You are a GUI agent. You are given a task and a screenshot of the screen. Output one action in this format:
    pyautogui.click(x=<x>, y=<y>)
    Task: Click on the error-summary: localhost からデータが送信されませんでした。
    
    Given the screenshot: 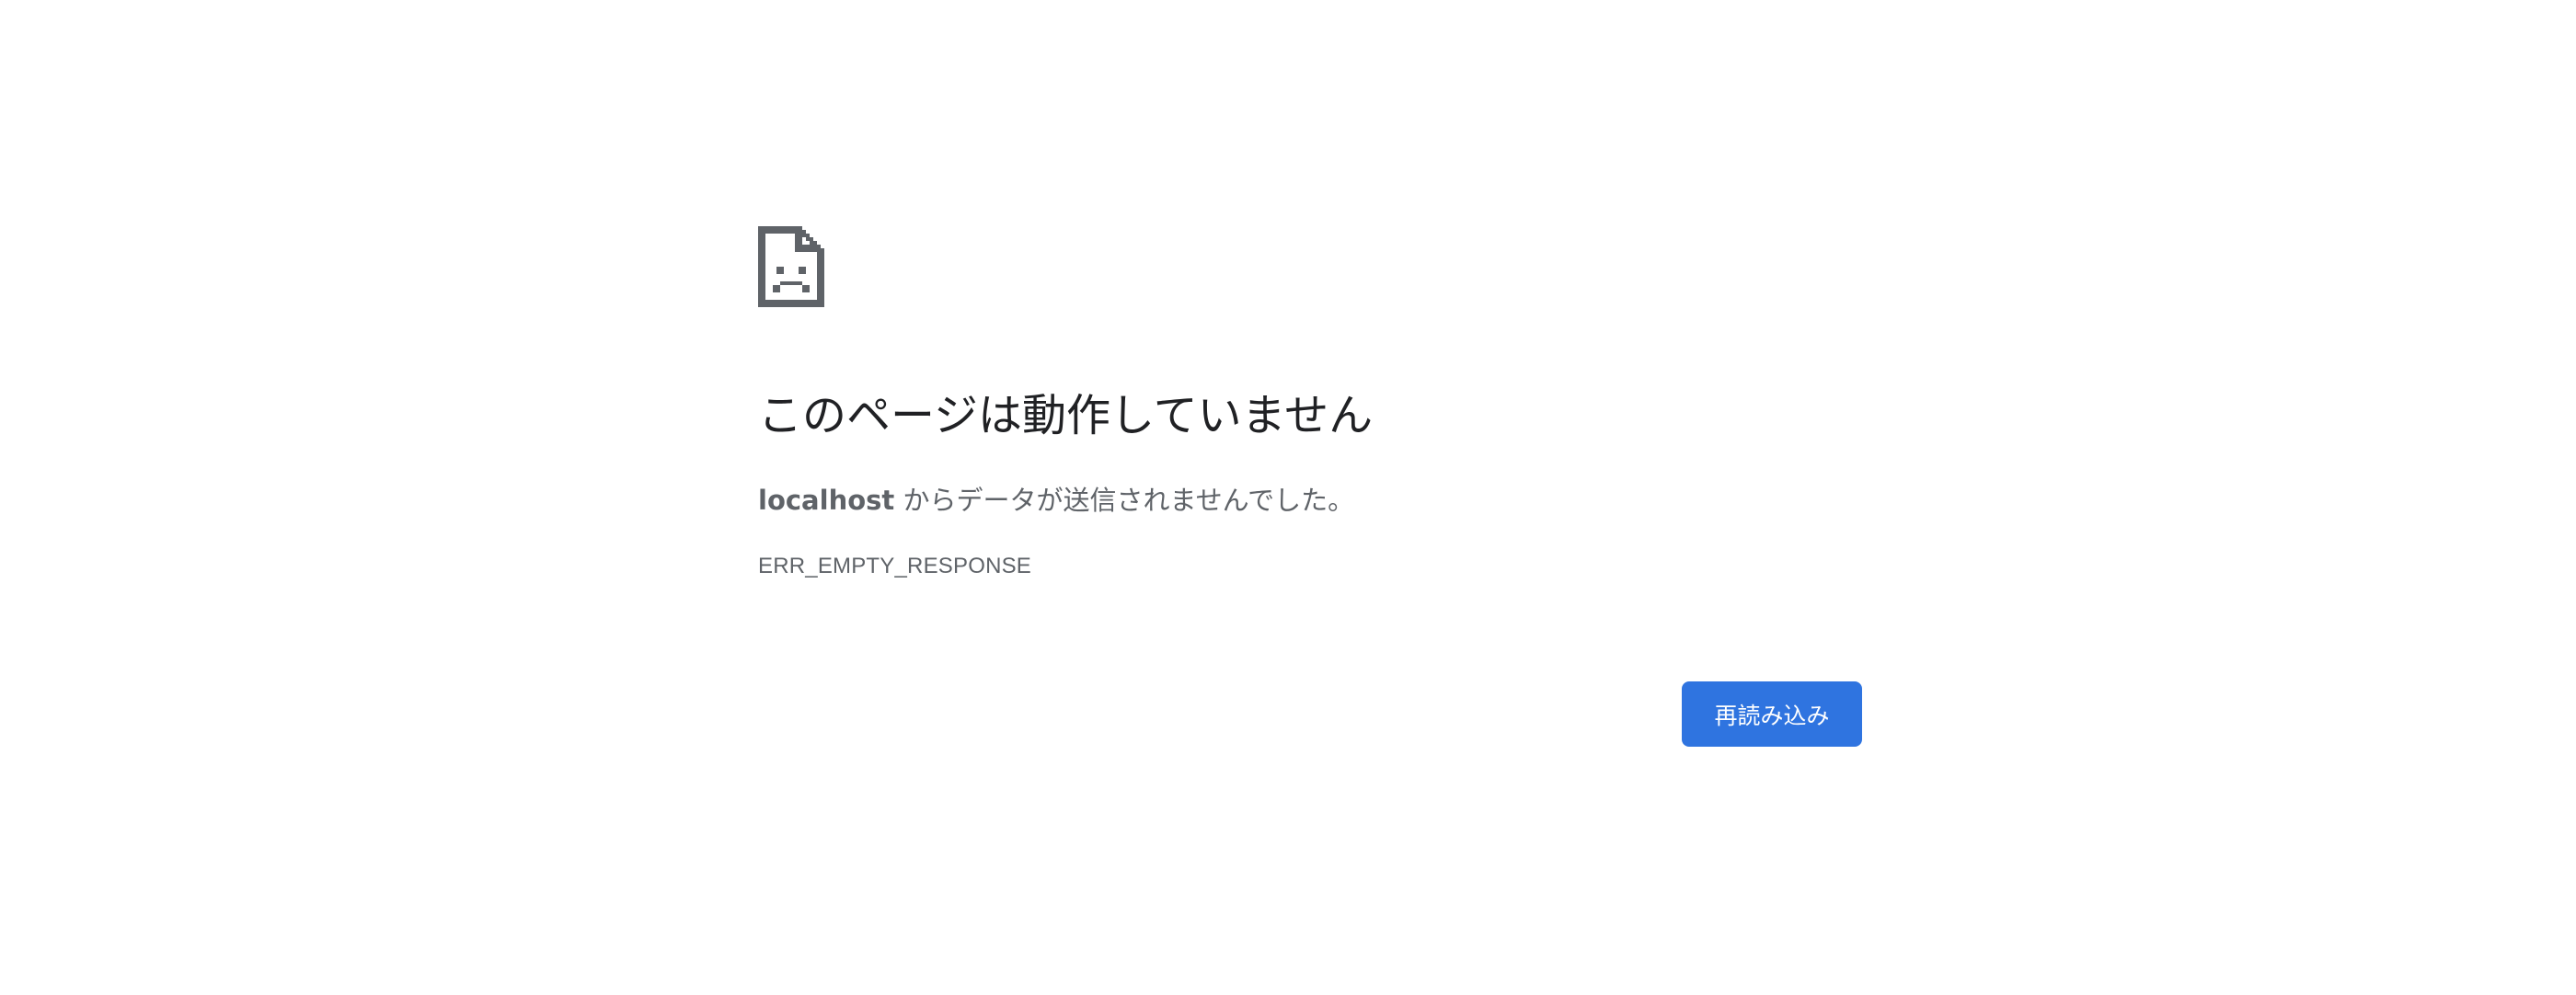 What is the action you would take?
    pyautogui.click(x=1056, y=500)
    